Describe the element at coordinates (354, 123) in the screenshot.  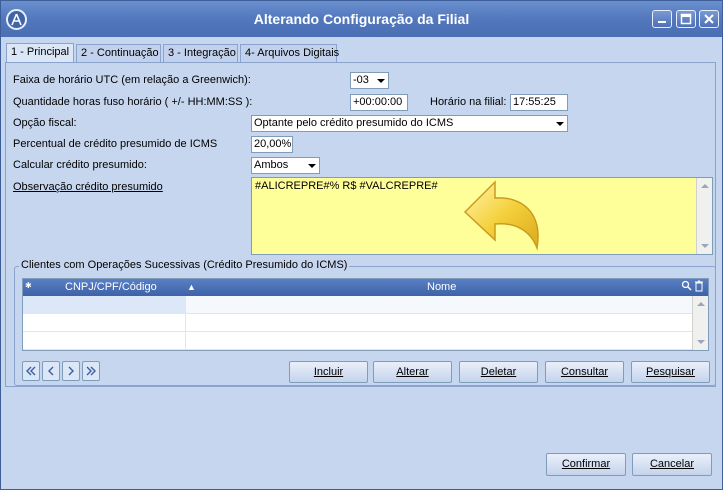
I see `opcao-fiscal-value: Optante pelo crédito presumido do ICMS` at that location.